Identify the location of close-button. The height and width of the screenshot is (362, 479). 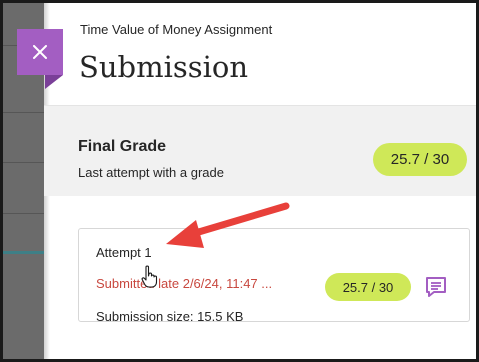
(40, 52).